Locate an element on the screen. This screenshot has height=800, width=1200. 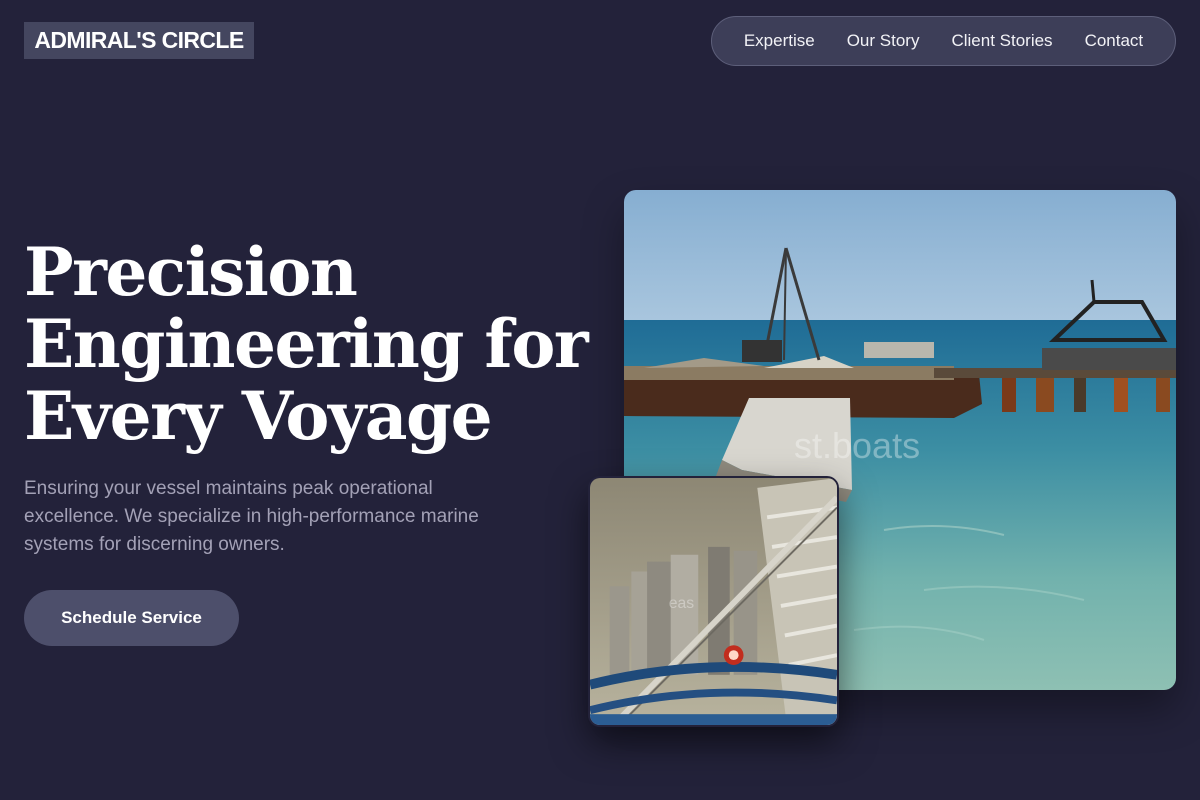
hero-title: Precision Engineering for Every Voyage is located at coordinates (306, 344).